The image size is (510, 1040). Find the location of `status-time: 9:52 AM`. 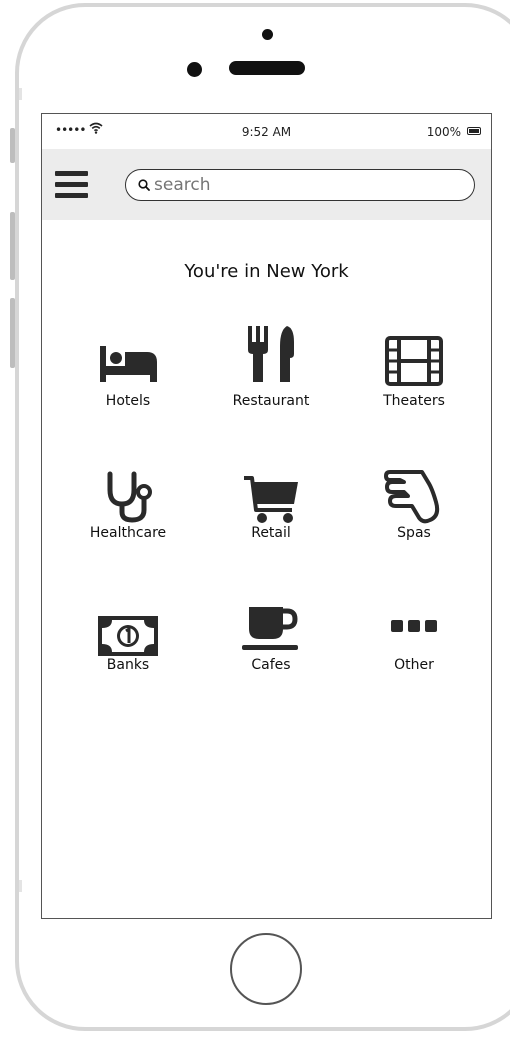

status-time: 9:52 AM is located at coordinates (266, 132).